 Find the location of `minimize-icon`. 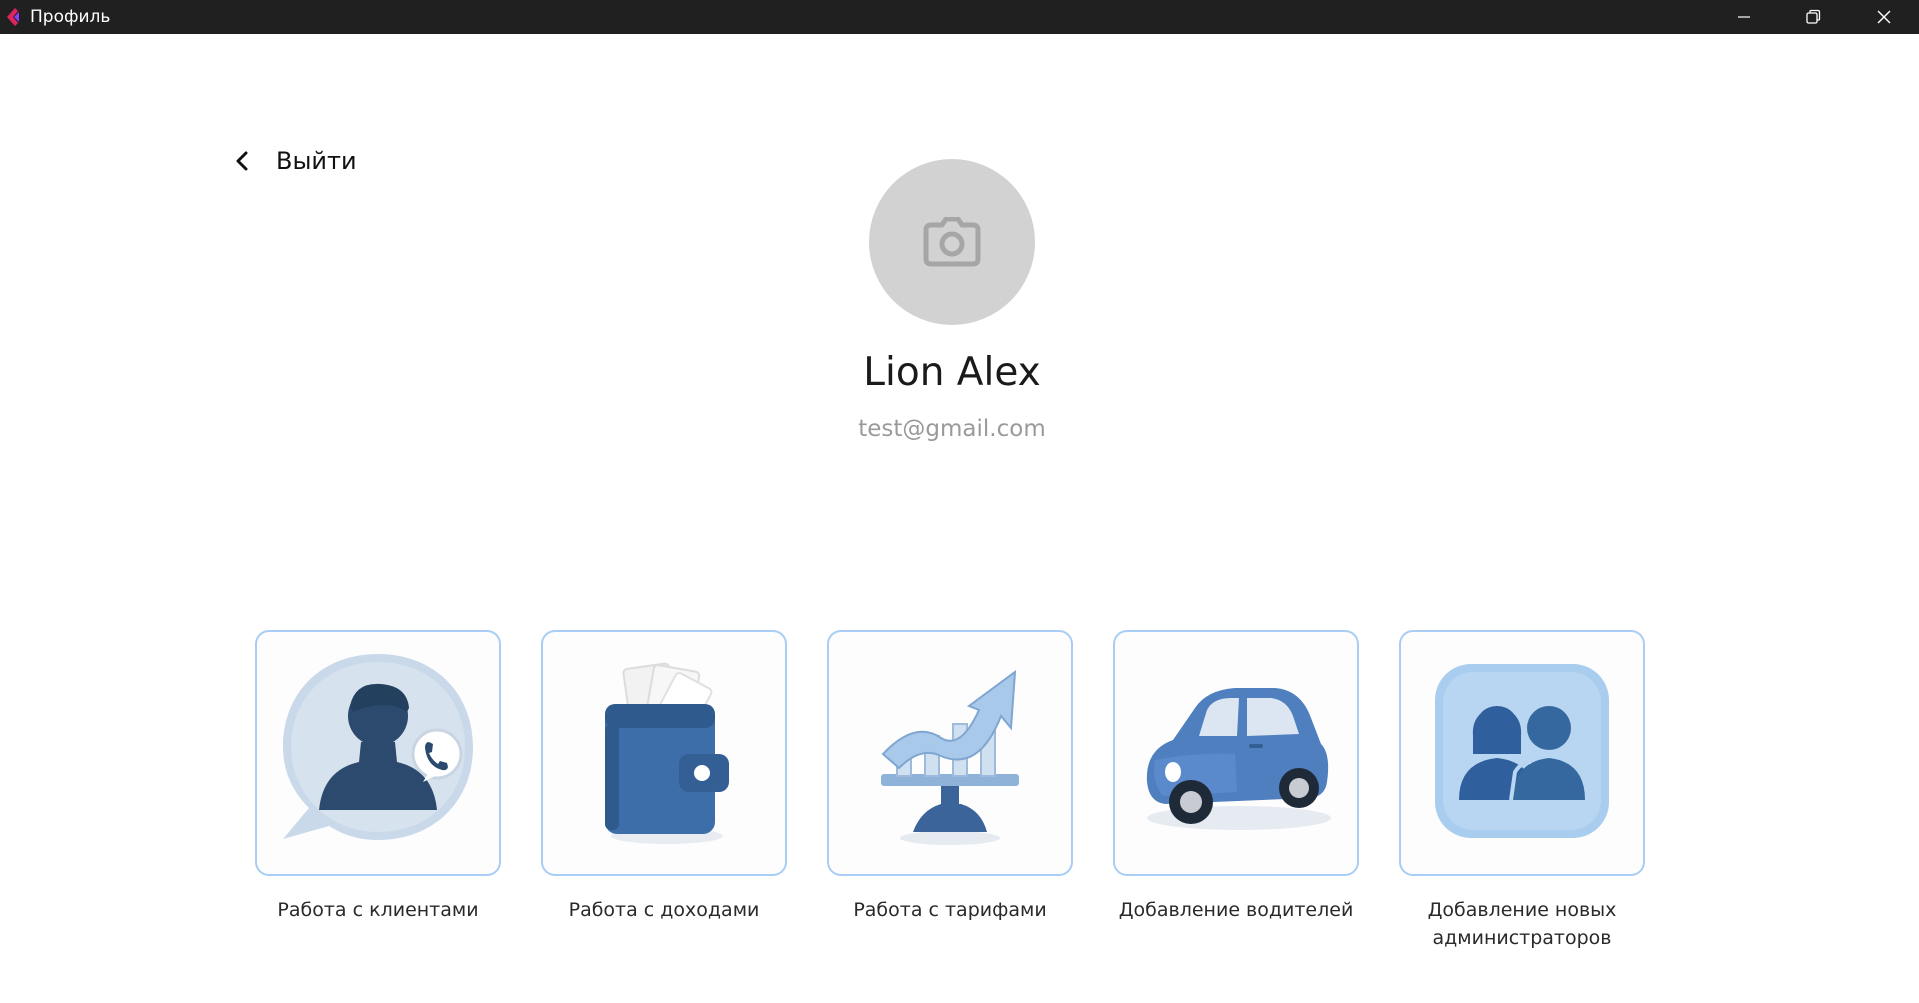

minimize-icon is located at coordinates (1744, 17).